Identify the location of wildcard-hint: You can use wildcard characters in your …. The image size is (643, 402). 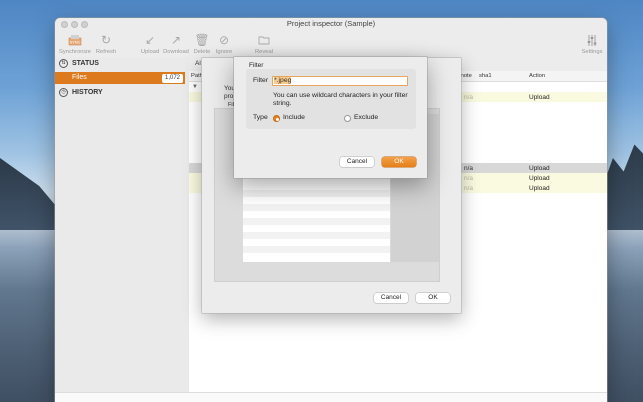
(340, 99).